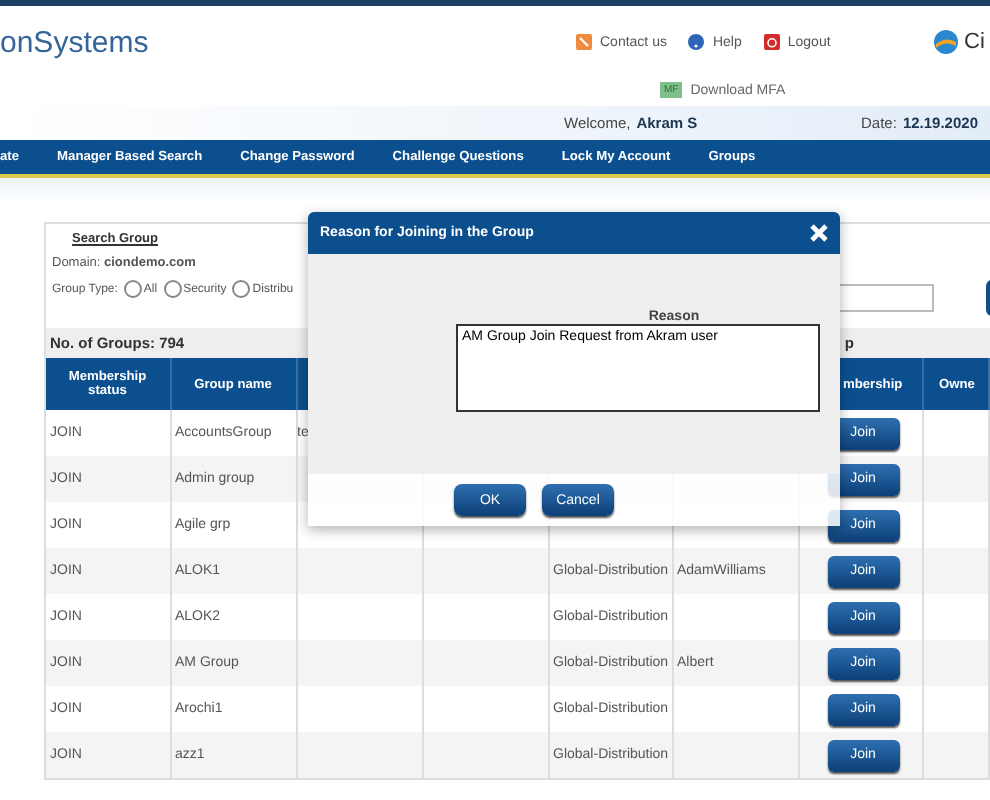 The width and height of the screenshot is (990, 800). I want to click on close-icon, so click(819, 233).